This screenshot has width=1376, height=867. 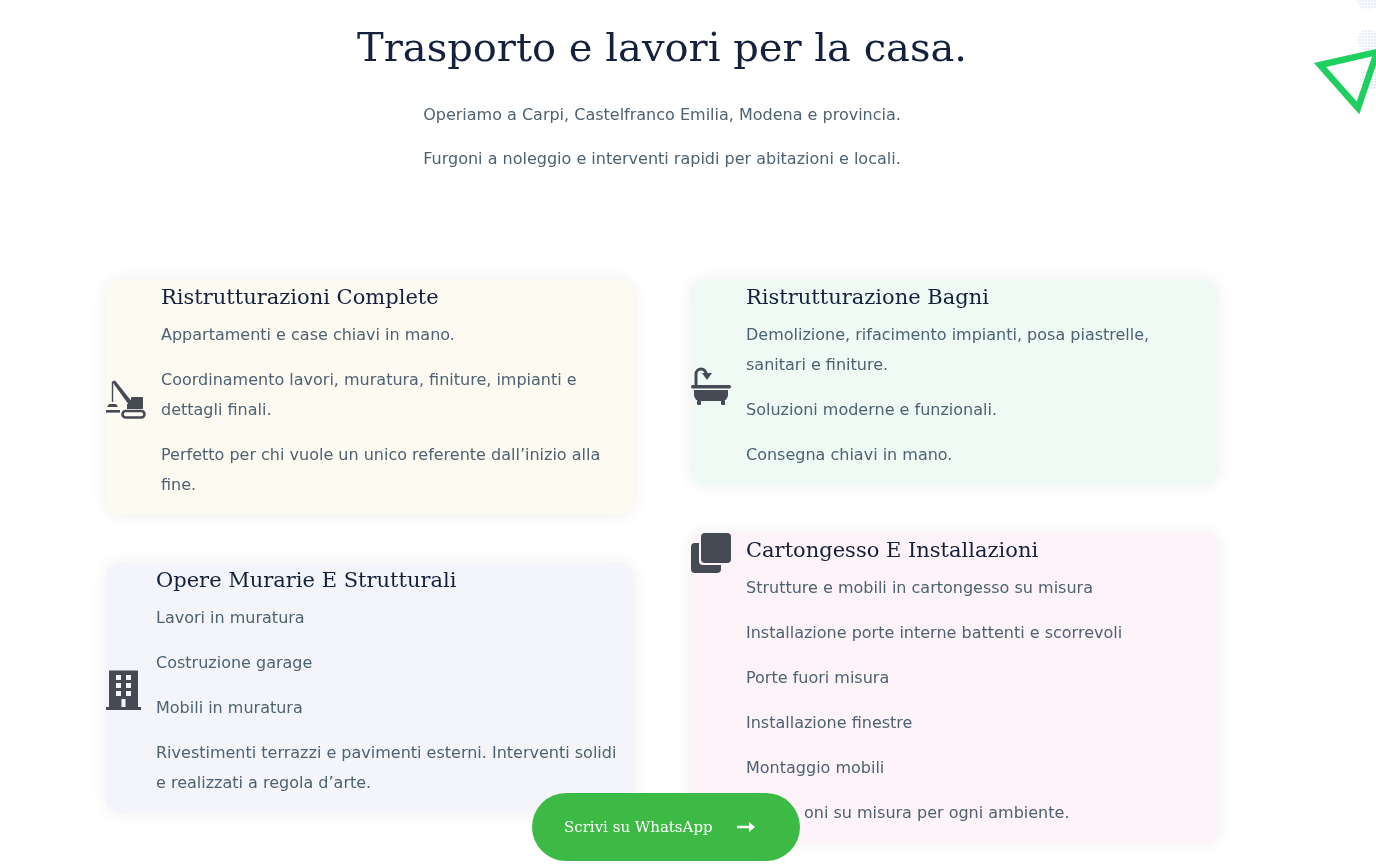 What do you see at coordinates (123, 690) in the screenshot?
I see `building-icon` at bounding box center [123, 690].